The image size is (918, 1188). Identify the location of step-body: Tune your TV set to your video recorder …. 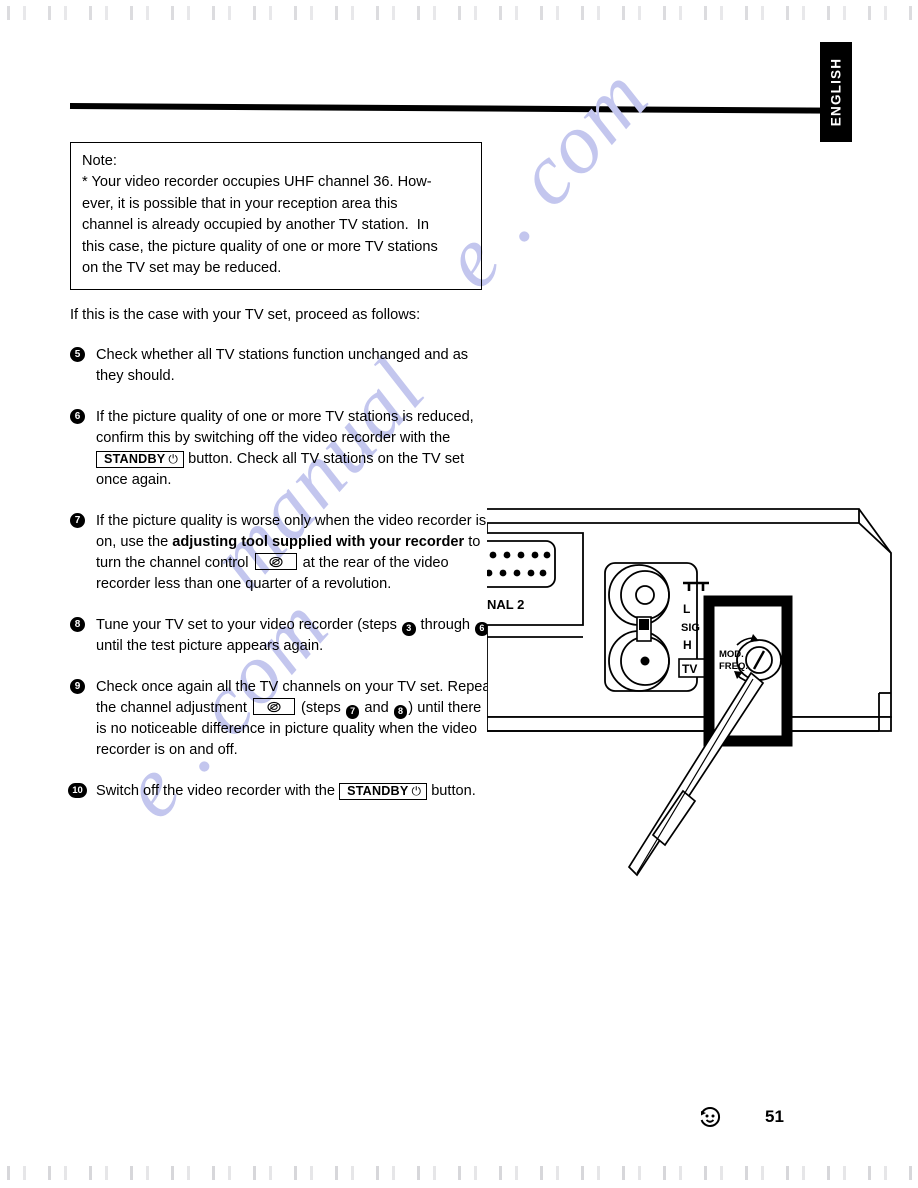
(295, 636).